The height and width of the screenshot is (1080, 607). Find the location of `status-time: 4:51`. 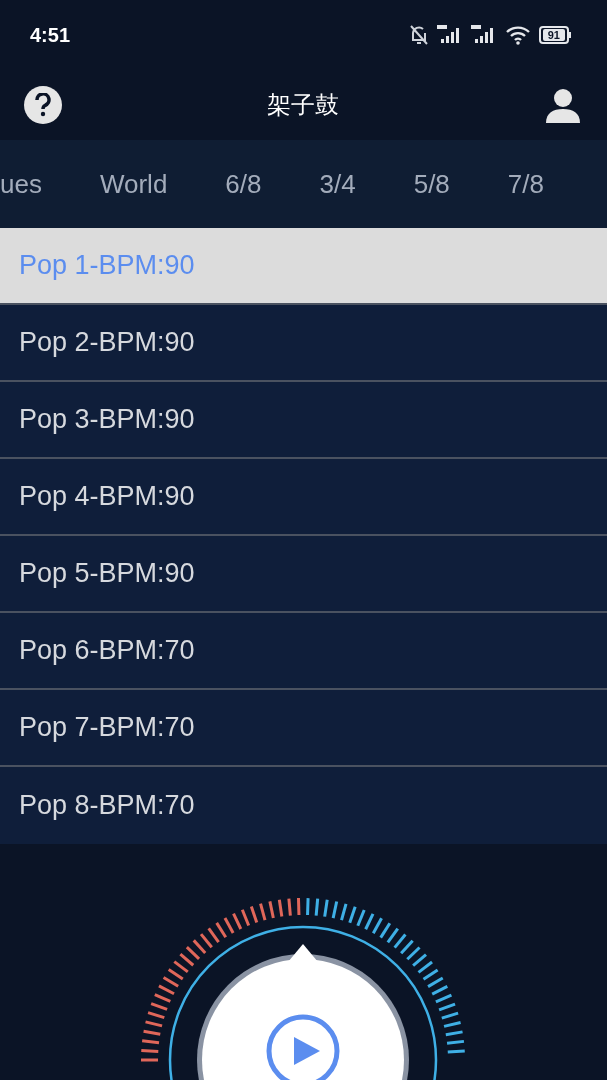

status-time: 4:51 is located at coordinates (50, 35).